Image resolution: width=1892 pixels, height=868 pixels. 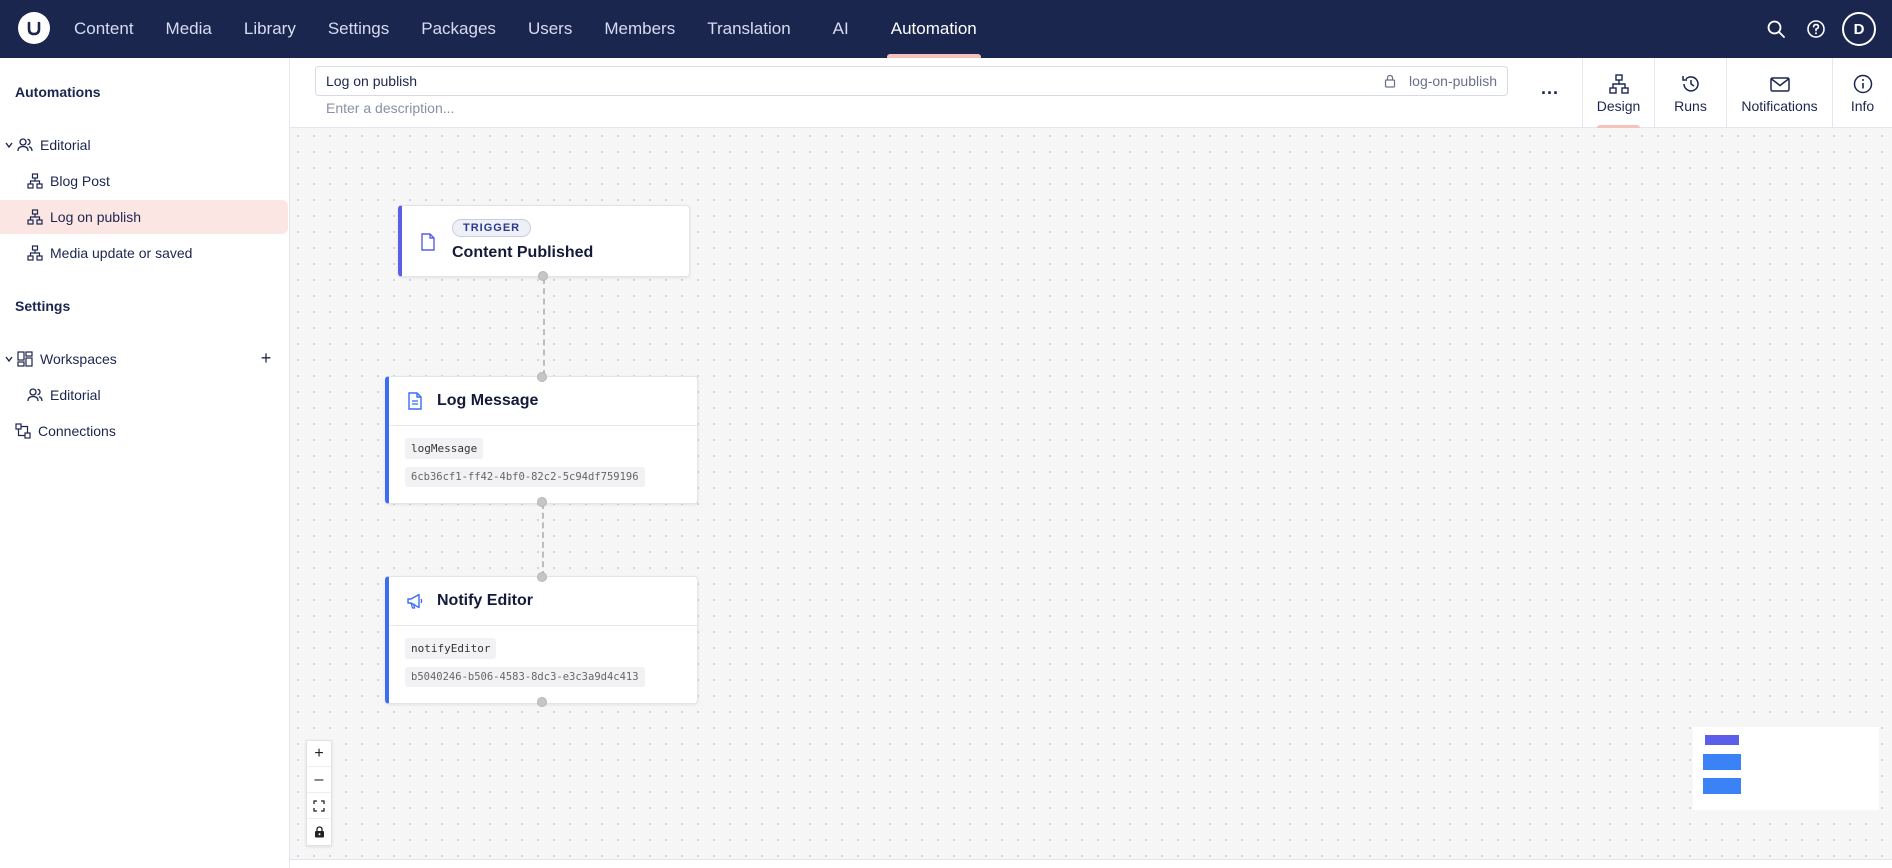 I want to click on notify-editor-title: Notify Editor, so click(x=485, y=600).